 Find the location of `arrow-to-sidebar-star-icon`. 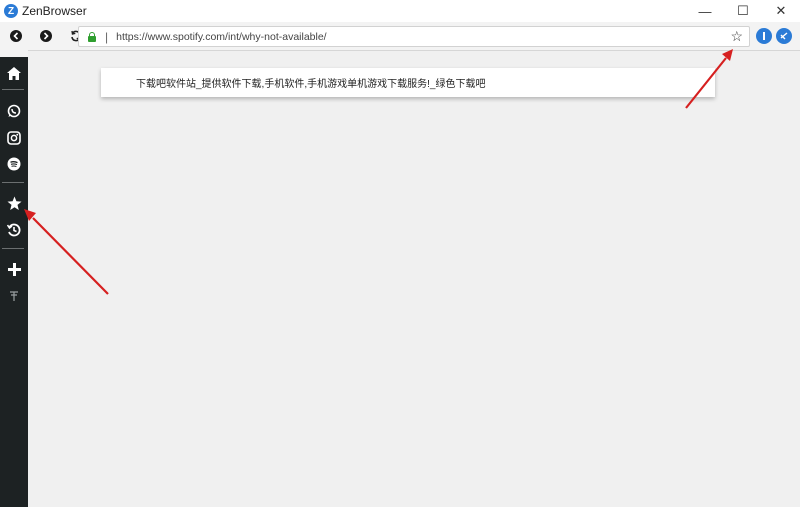

arrow-to-sidebar-star-icon is located at coordinates (66, 252).